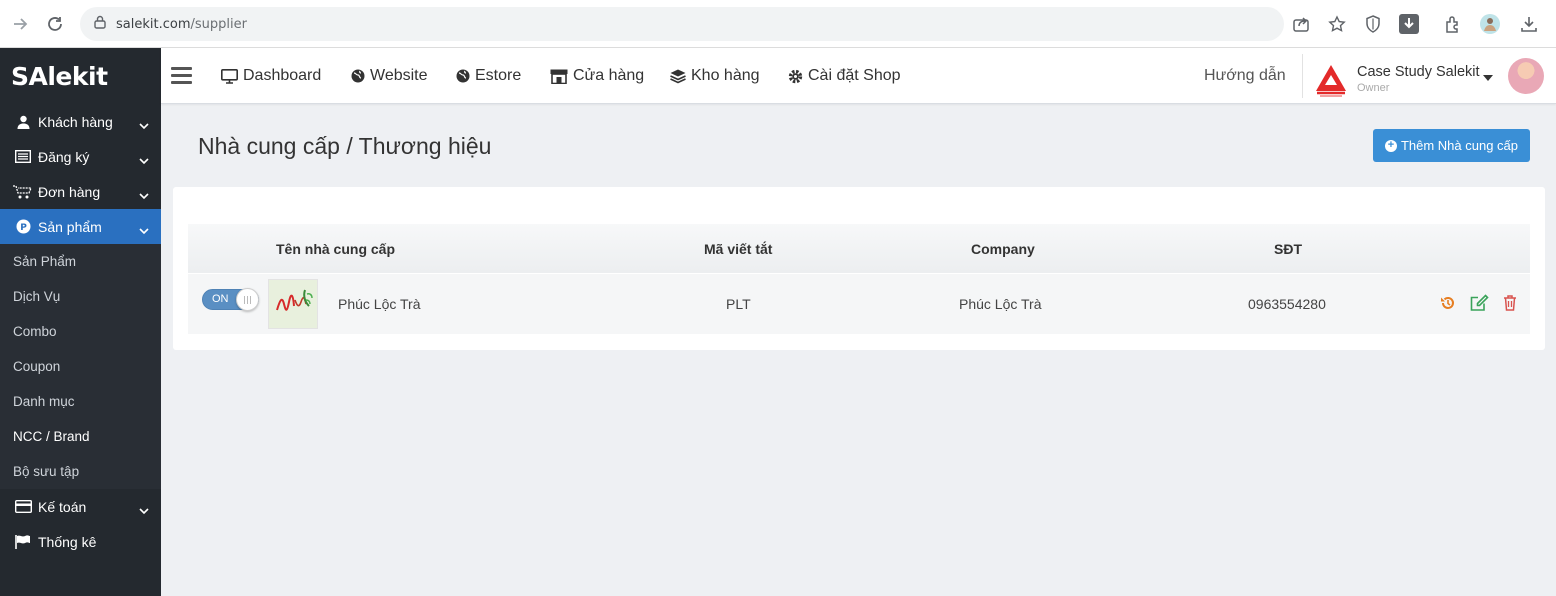 Image resolution: width=1556 pixels, height=596 pixels. What do you see at coordinates (153, 24) in the screenshot?
I see `url-domain: salekit.com` at bounding box center [153, 24].